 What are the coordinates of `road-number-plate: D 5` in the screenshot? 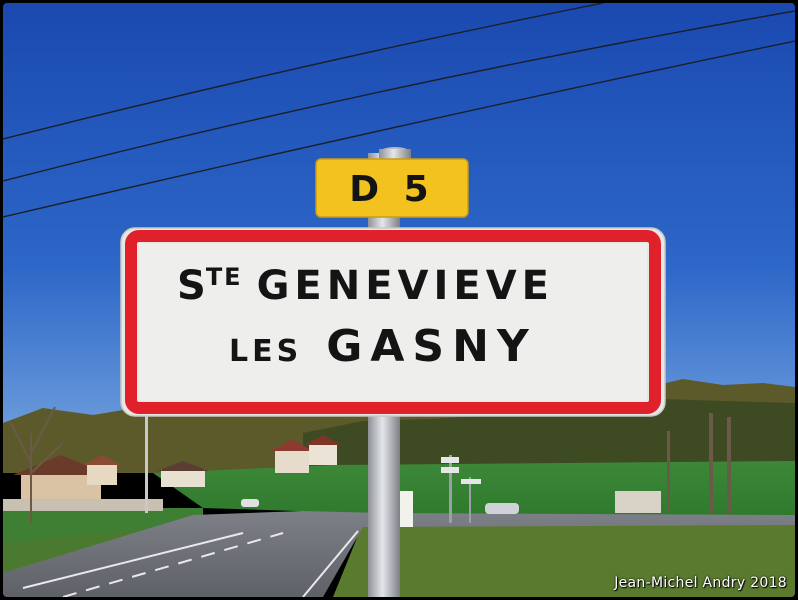 It's located at (392, 188).